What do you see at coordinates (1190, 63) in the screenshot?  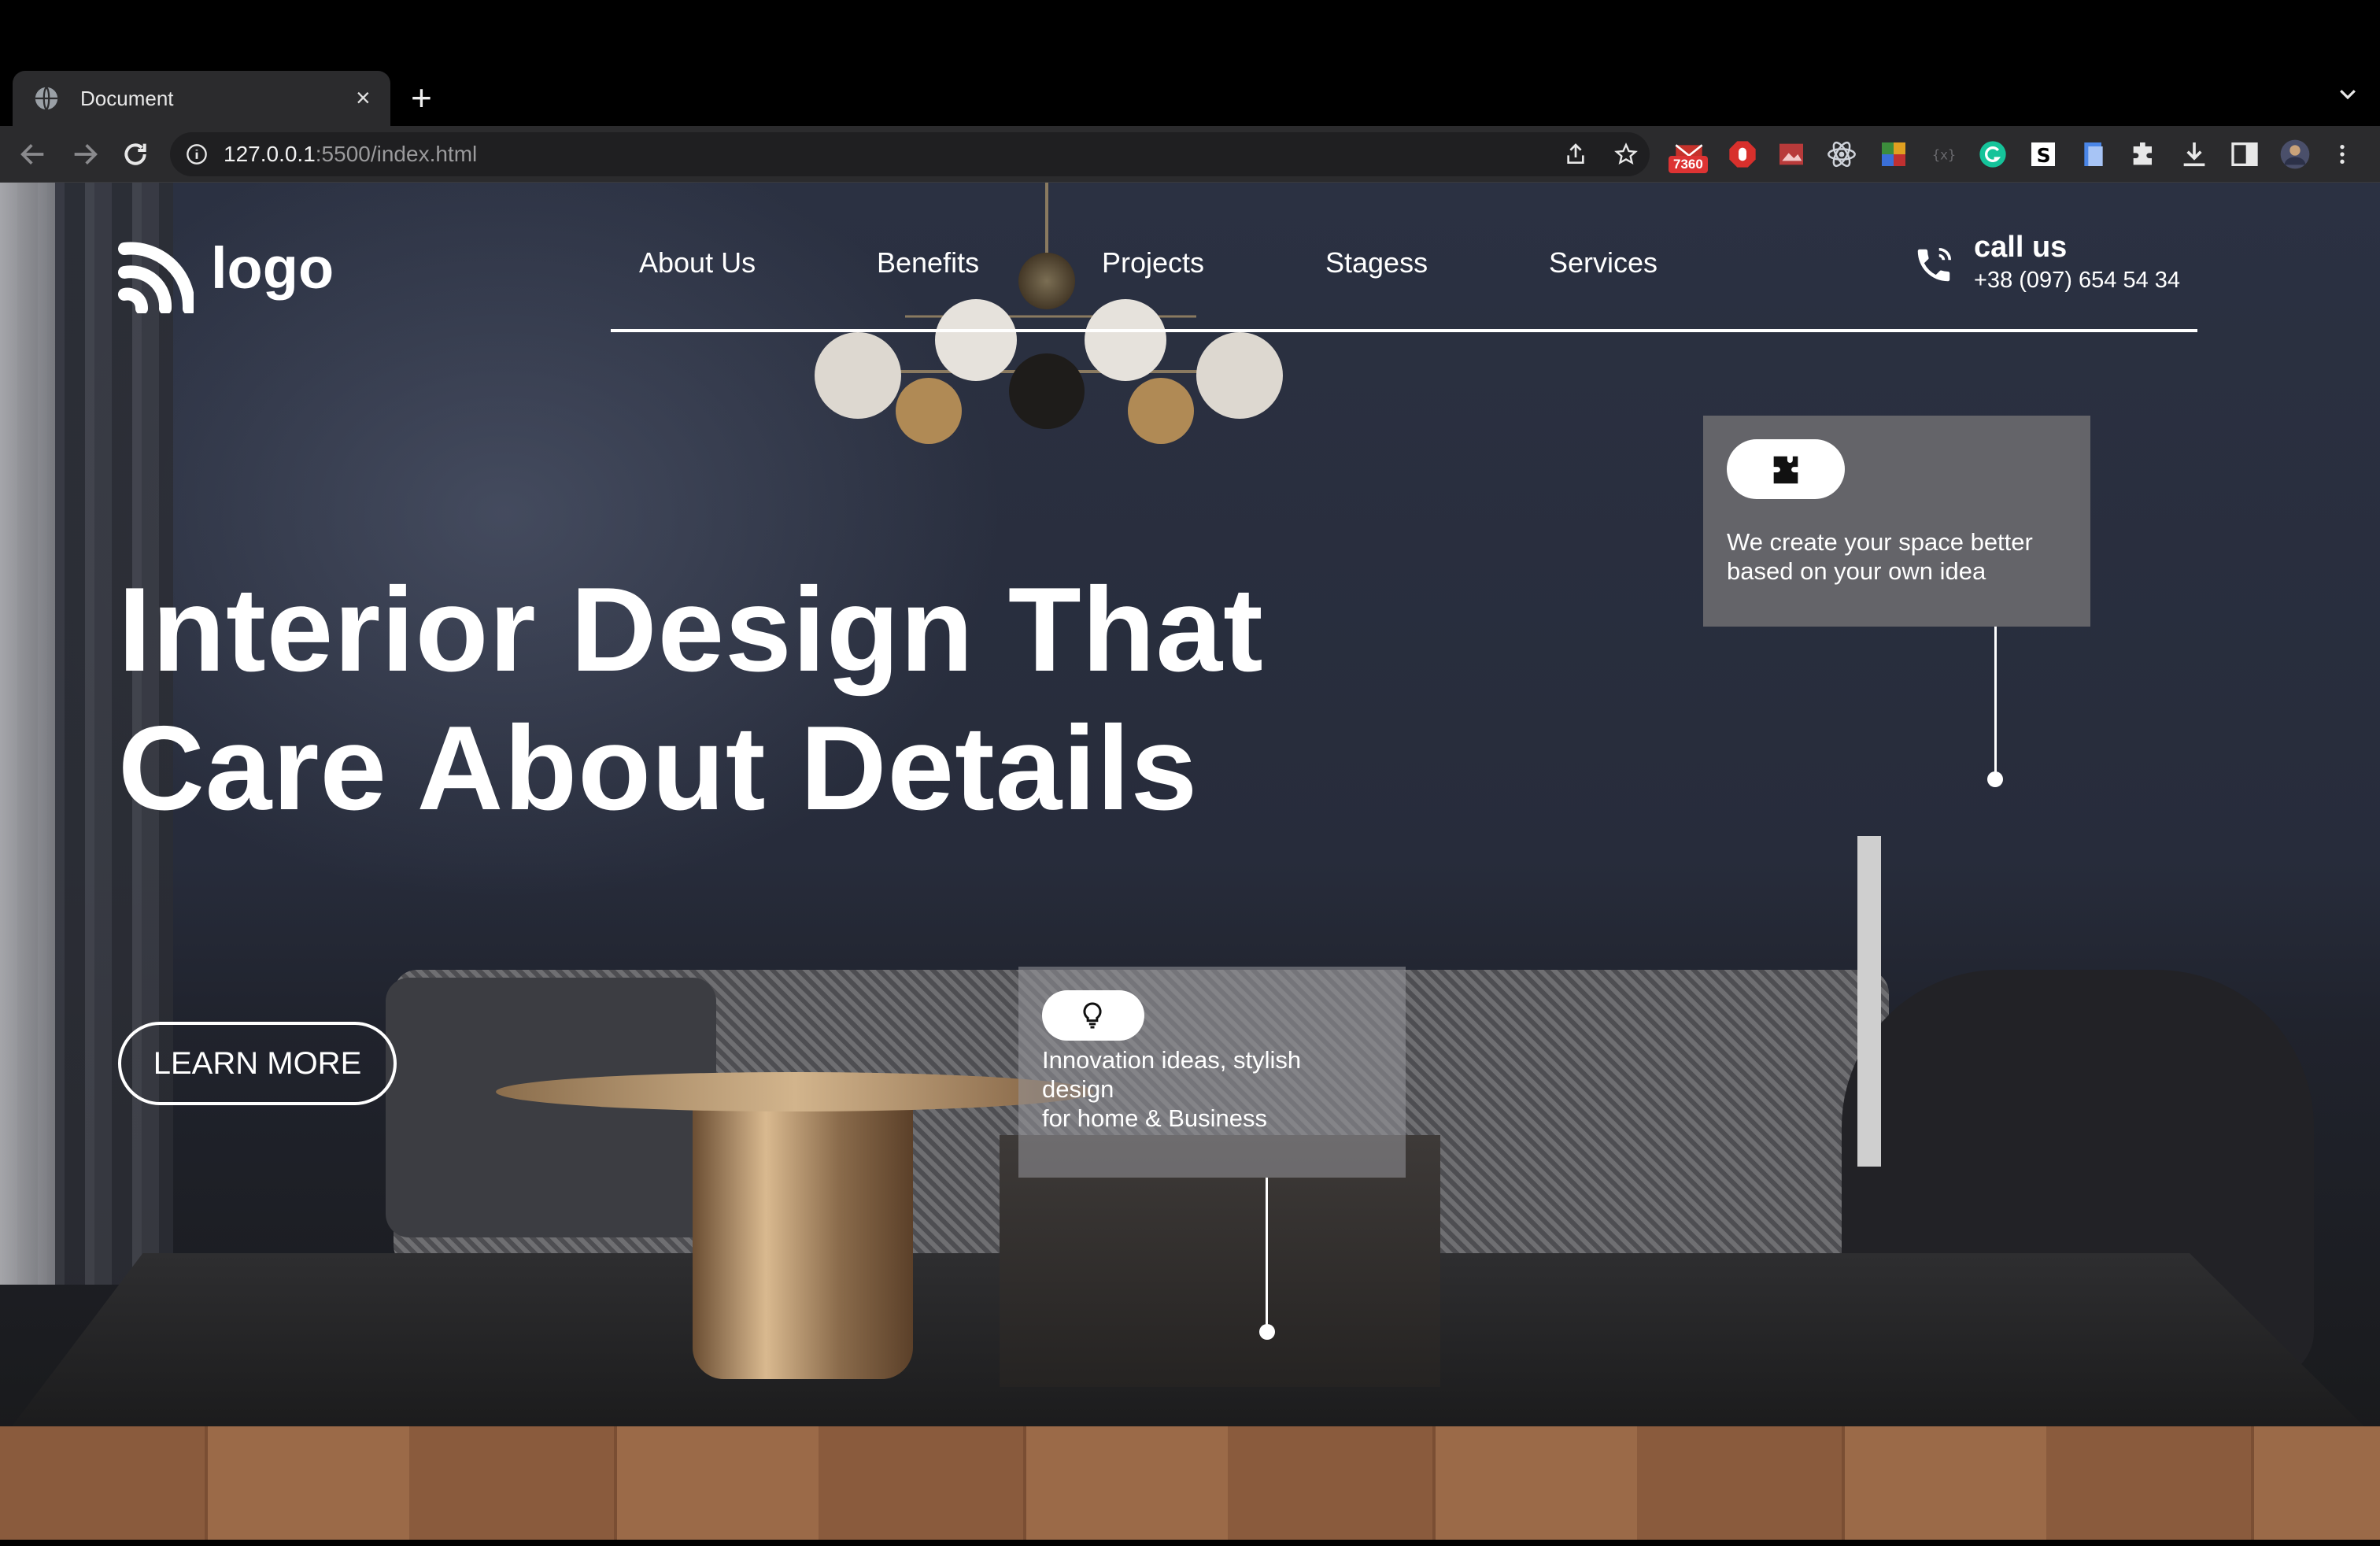 I see `browser-tab-strip: Document × +` at bounding box center [1190, 63].